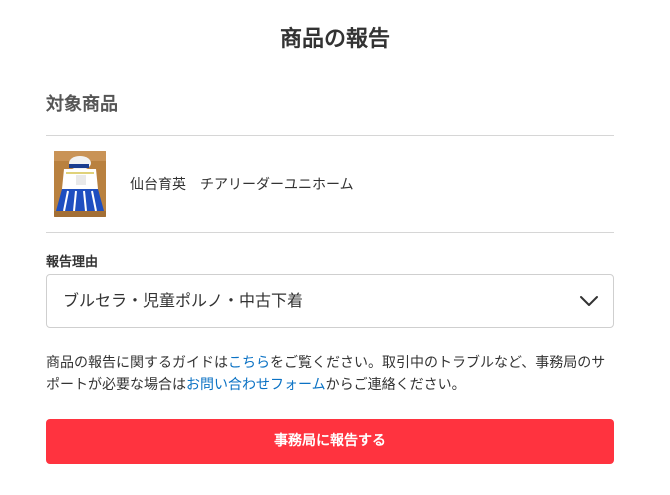  I want to click on reason-label: 報告理由, so click(72, 262).